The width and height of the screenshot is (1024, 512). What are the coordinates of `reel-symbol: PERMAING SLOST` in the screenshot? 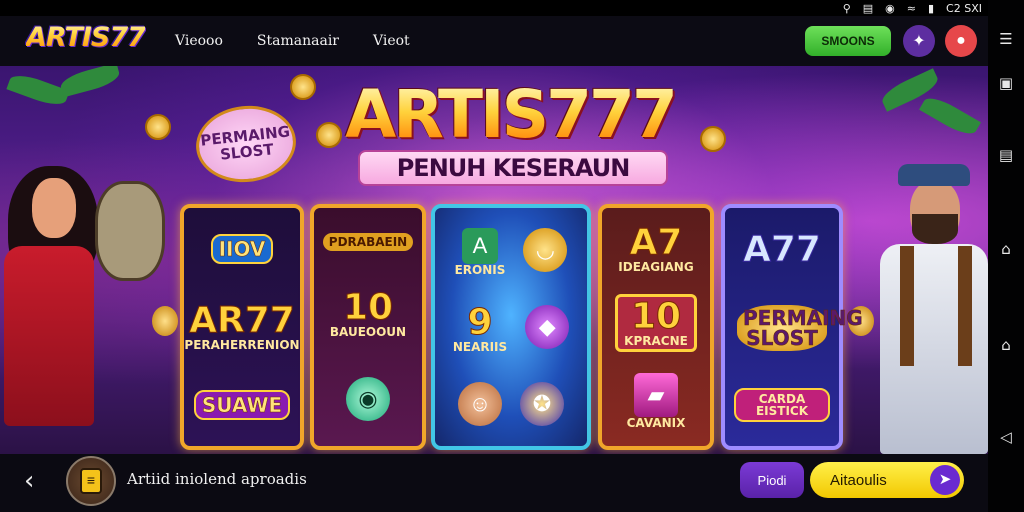 It's located at (800, 327).